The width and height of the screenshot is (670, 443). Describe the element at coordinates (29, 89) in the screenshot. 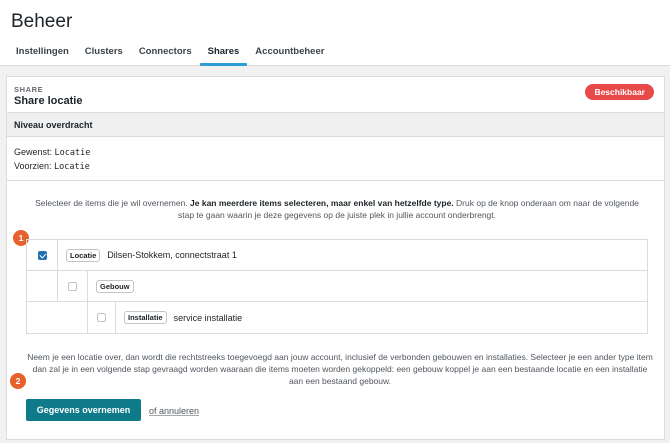

I see `share-eyebrow: SHARE` at that location.